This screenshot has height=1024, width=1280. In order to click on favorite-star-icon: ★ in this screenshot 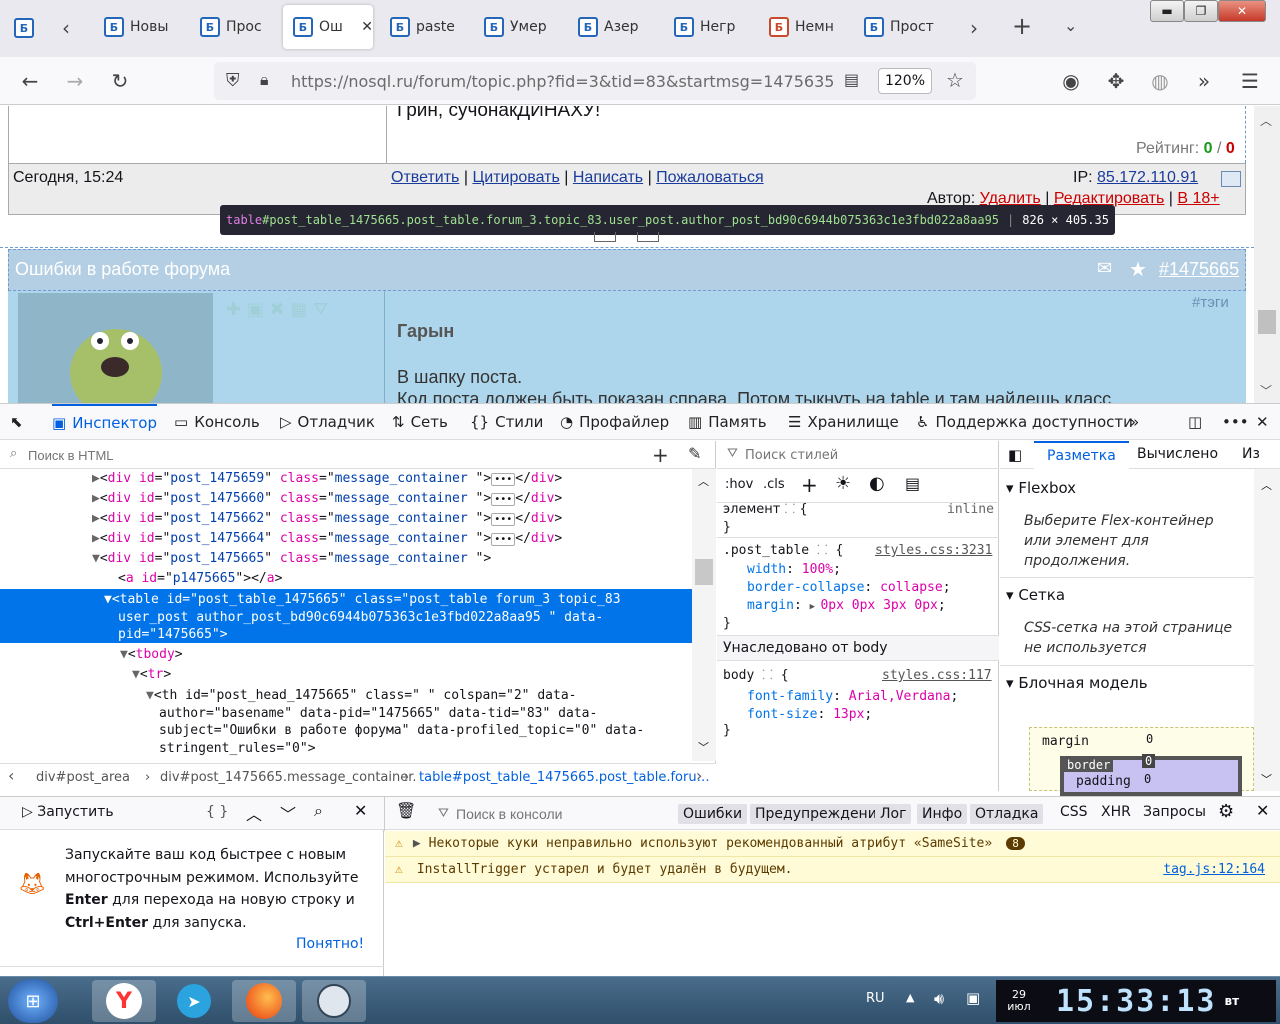, I will do `click(1138, 269)`.